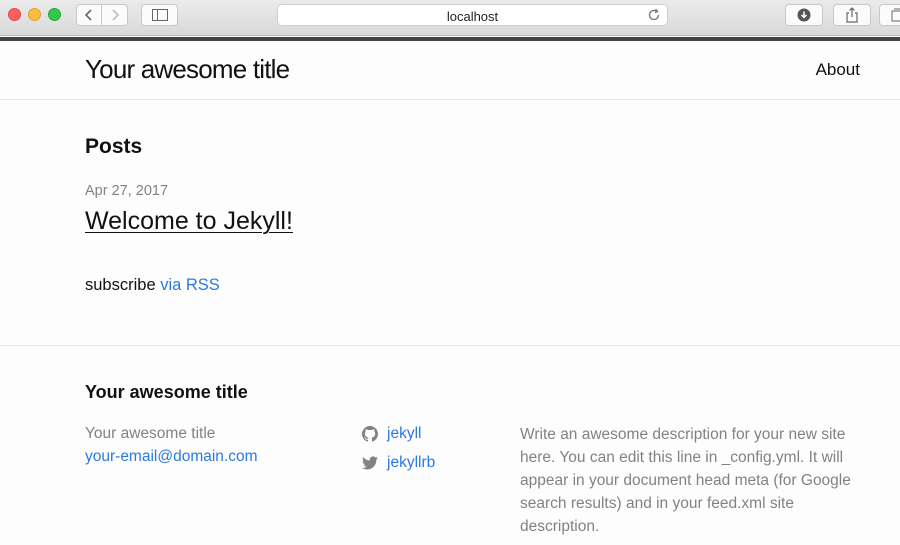  I want to click on twitter-username: jekyllrb, so click(411, 462).